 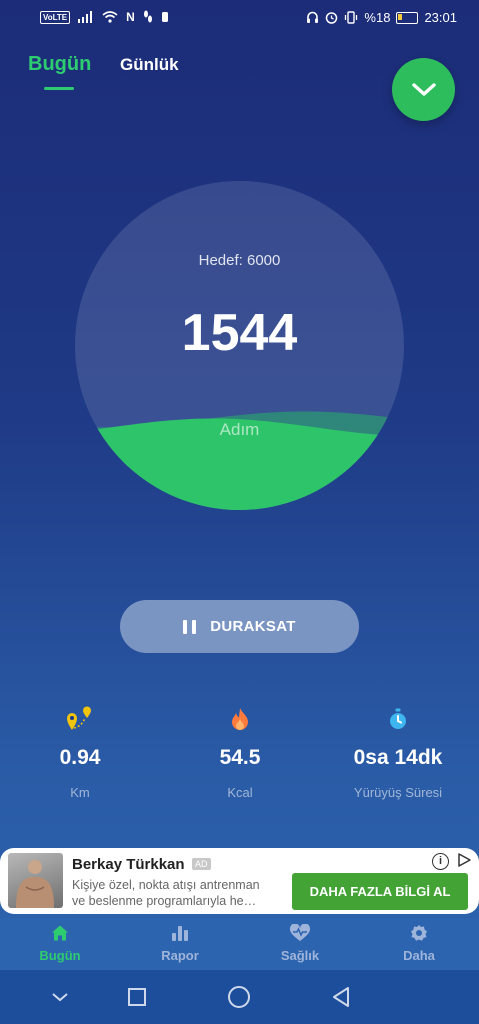 What do you see at coordinates (201, 864) in the screenshot?
I see `ad-badge: AD` at bounding box center [201, 864].